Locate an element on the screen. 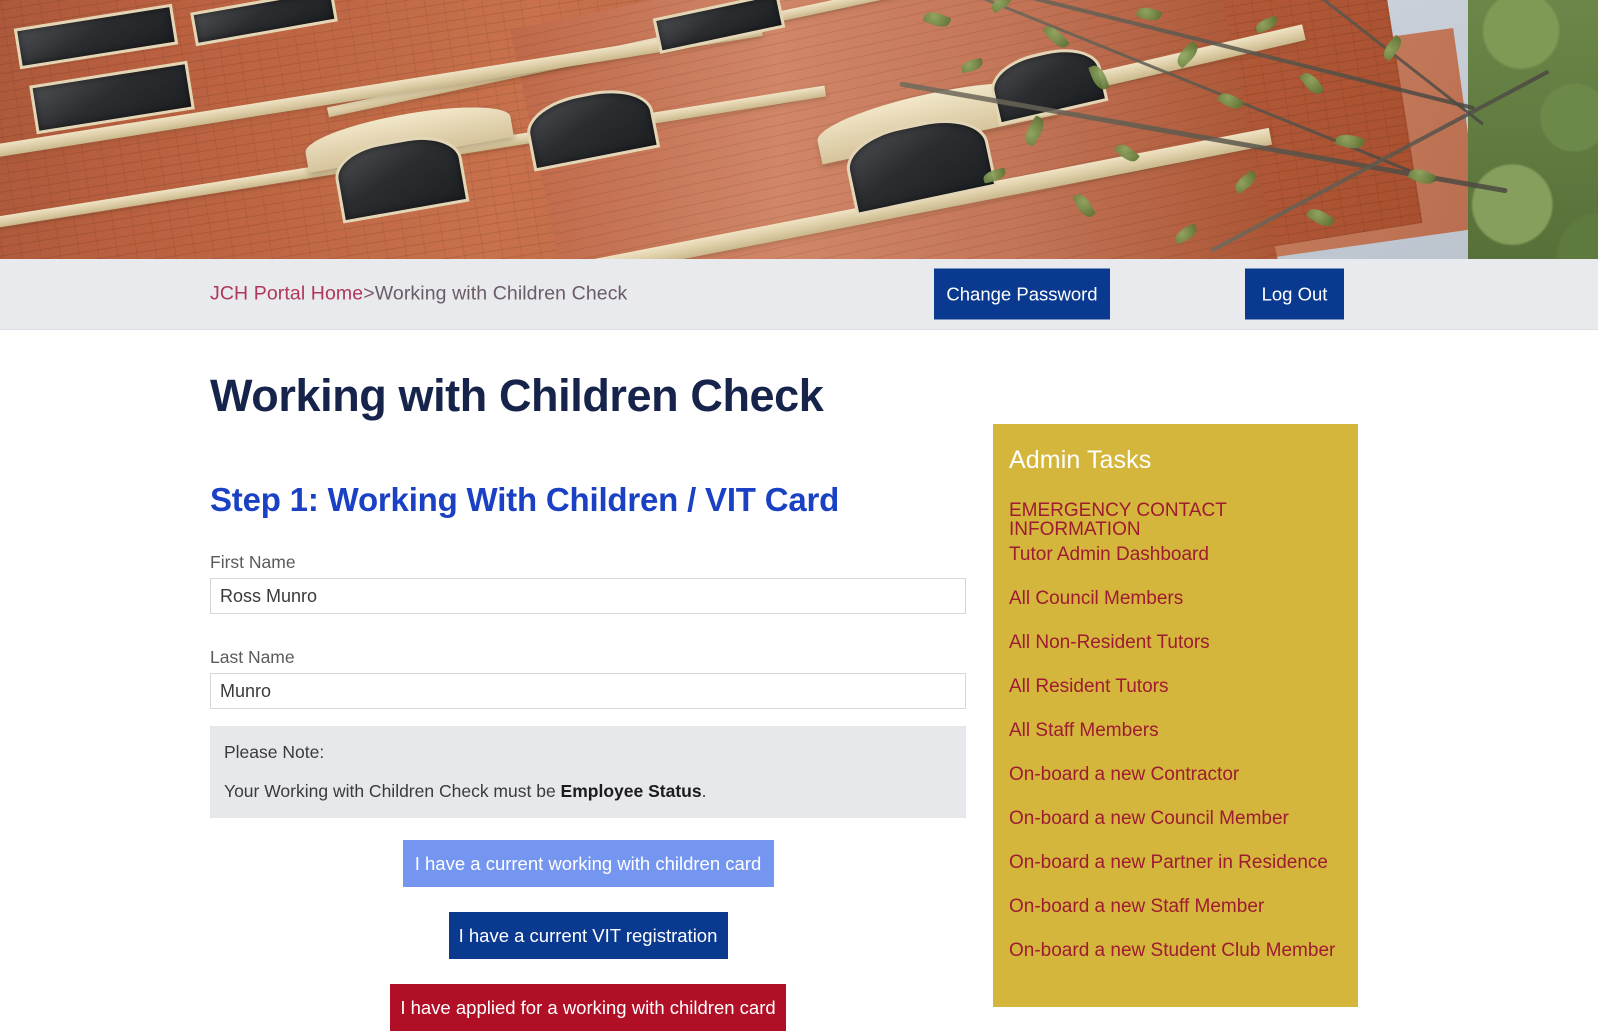 The width and height of the screenshot is (1598, 1031). sidebar-item-label: All Staff Members is located at coordinates (1084, 730).